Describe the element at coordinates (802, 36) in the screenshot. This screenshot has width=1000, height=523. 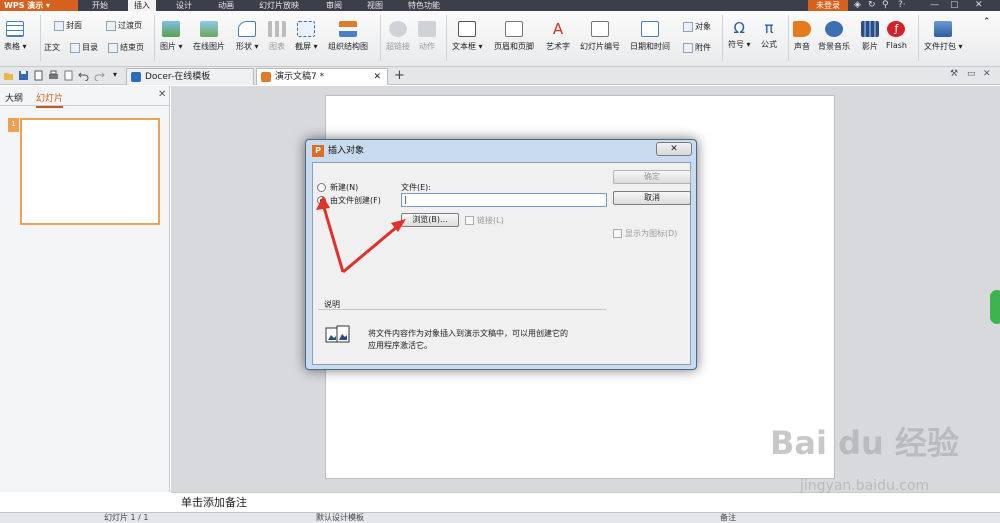
I see `sound-button: 声音` at that location.